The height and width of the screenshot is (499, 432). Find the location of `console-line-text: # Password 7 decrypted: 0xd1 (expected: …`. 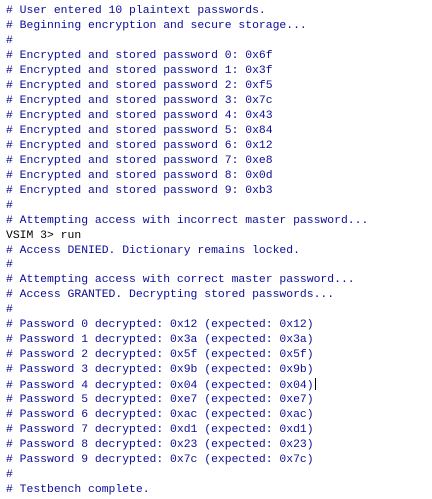

console-line-text: # Password 7 decrypted: 0xd1 (expected: … is located at coordinates (160, 430).